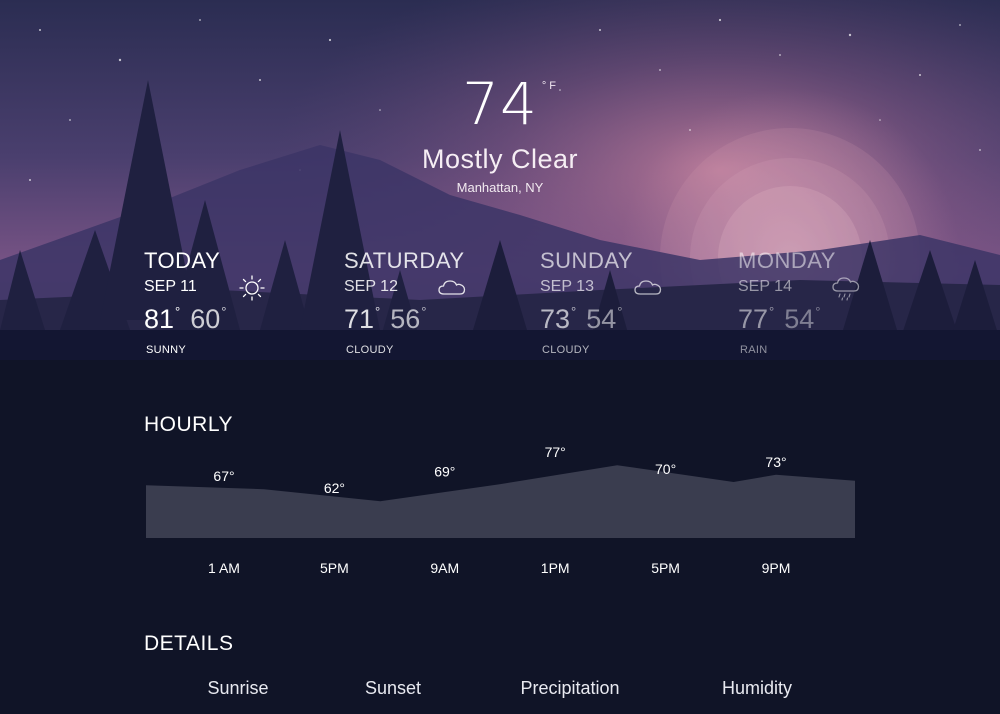 The image size is (1000, 714). Describe the element at coordinates (555, 568) in the screenshot. I see `hourly-time-label: 1PM` at that location.